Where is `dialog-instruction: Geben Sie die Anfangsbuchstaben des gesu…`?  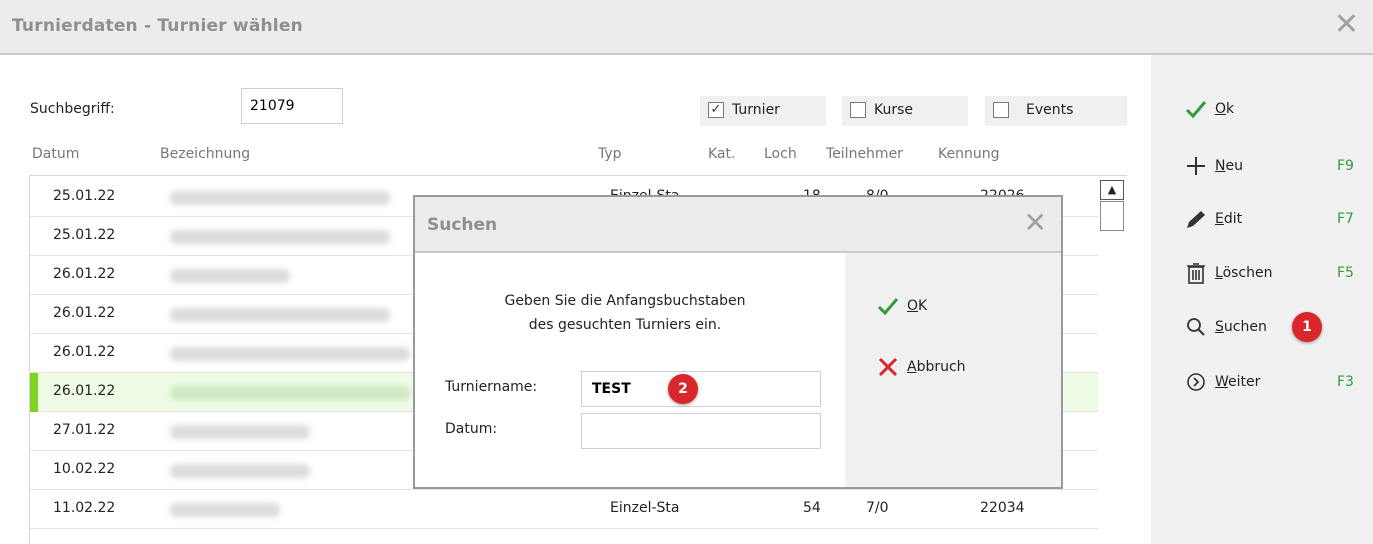
dialog-instruction: Geben Sie die Anfangsbuchstaben des gesu… is located at coordinates (625, 313).